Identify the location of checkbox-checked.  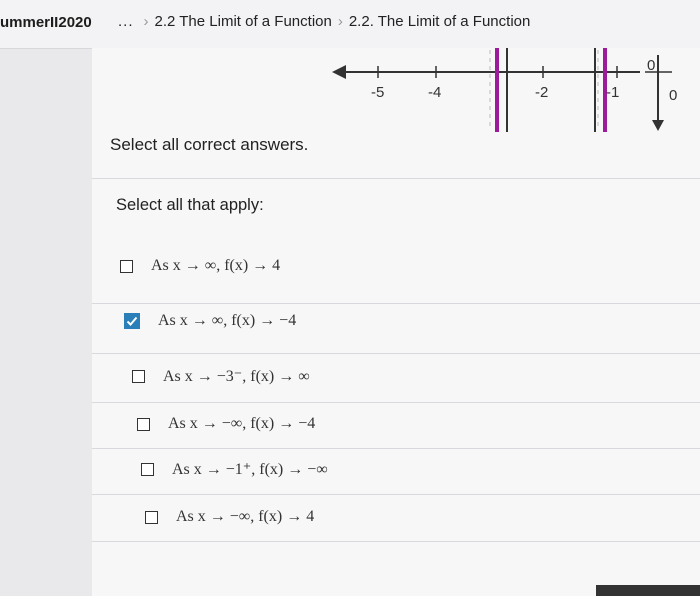
(132, 321).